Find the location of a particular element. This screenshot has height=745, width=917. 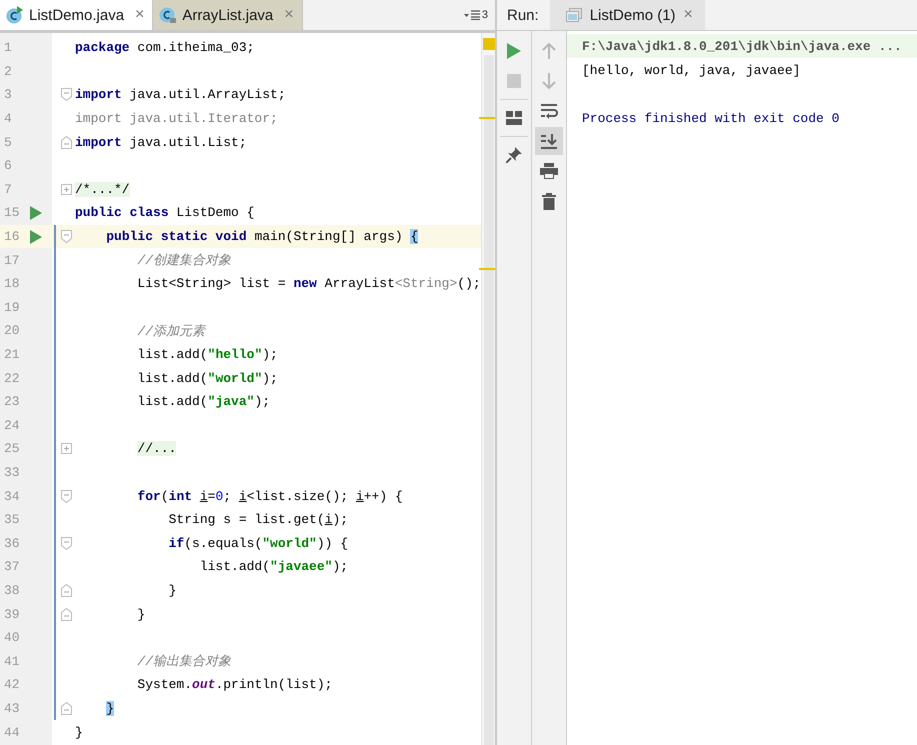

line-number: 3 is located at coordinates (8, 94).